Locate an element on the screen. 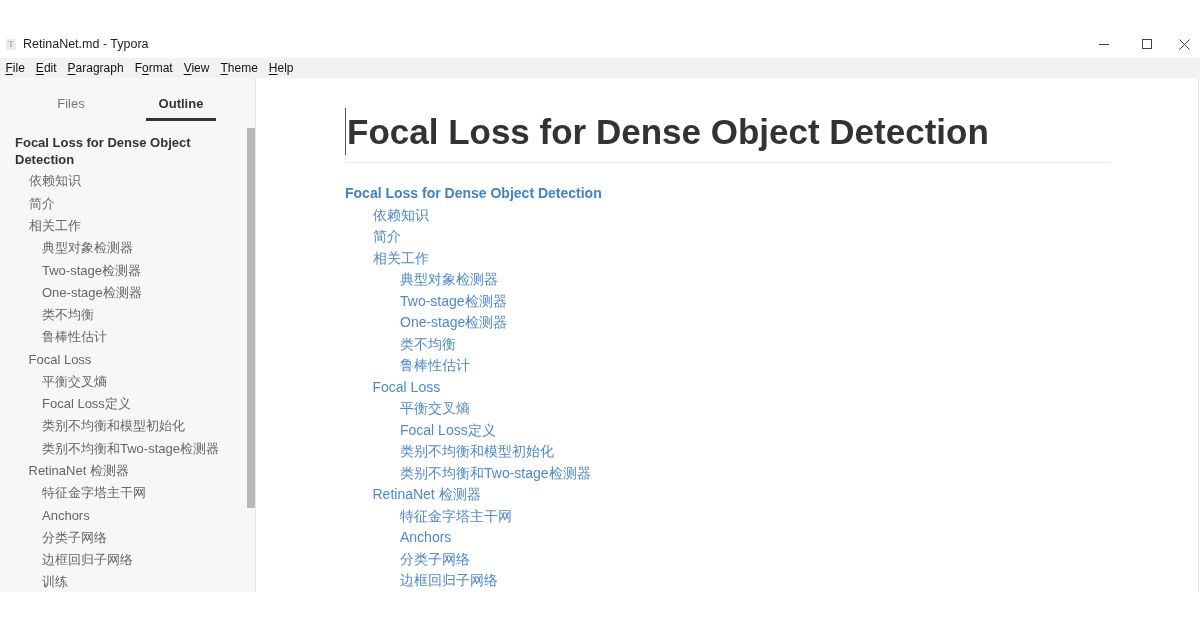  document-heading: Focal Loss for Dense Object Detection is located at coordinates (668, 132).